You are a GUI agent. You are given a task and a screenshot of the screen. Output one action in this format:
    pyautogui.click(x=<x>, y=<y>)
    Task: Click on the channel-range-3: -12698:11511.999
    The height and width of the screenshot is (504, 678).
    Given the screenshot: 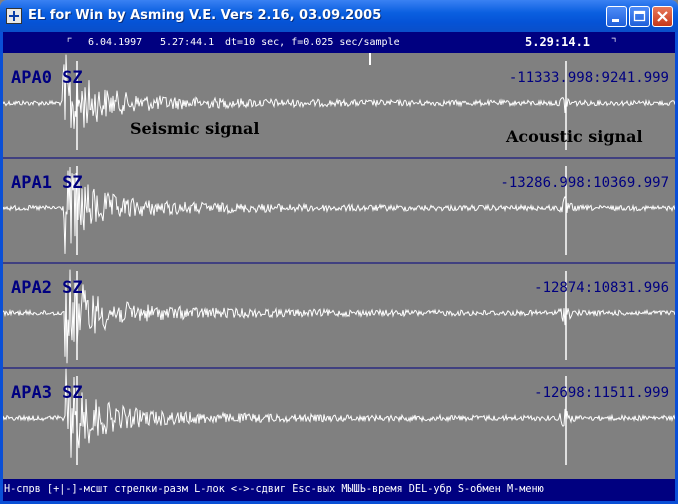 What is the action you would take?
    pyautogui.click(x=601, y=393)
    